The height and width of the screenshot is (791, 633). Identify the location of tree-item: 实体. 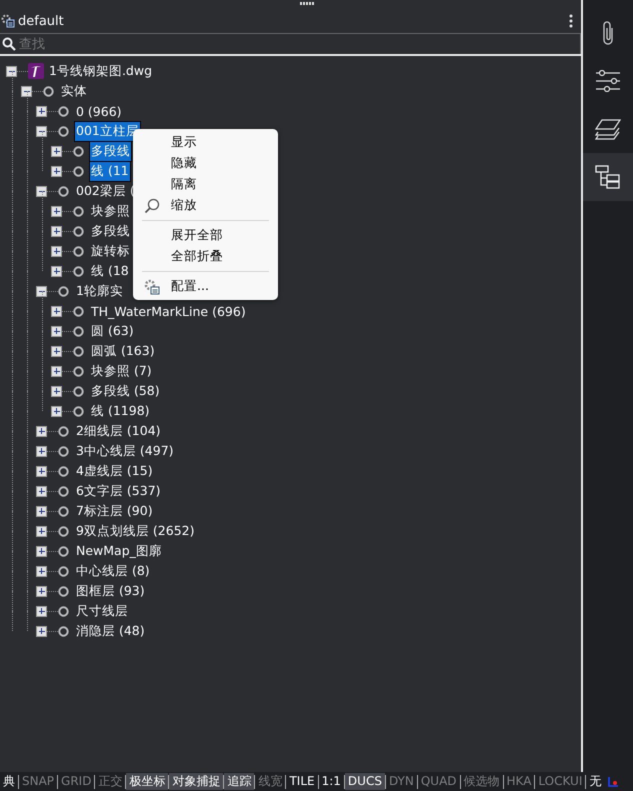
(74, 91).